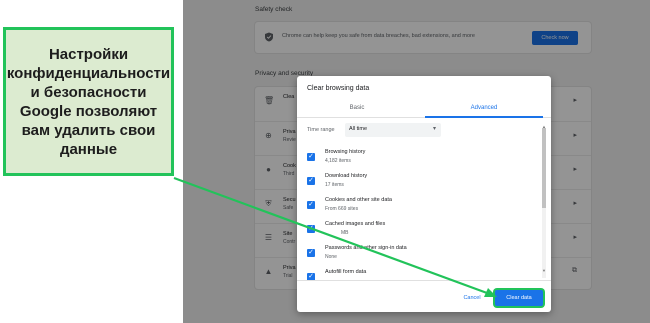 The width and height of the screenshot is (650, 323). What do you see at coordinates (355, 224) in the screenshot?
I see `item-label: Cached images and files` at bounding box center [355, 224].